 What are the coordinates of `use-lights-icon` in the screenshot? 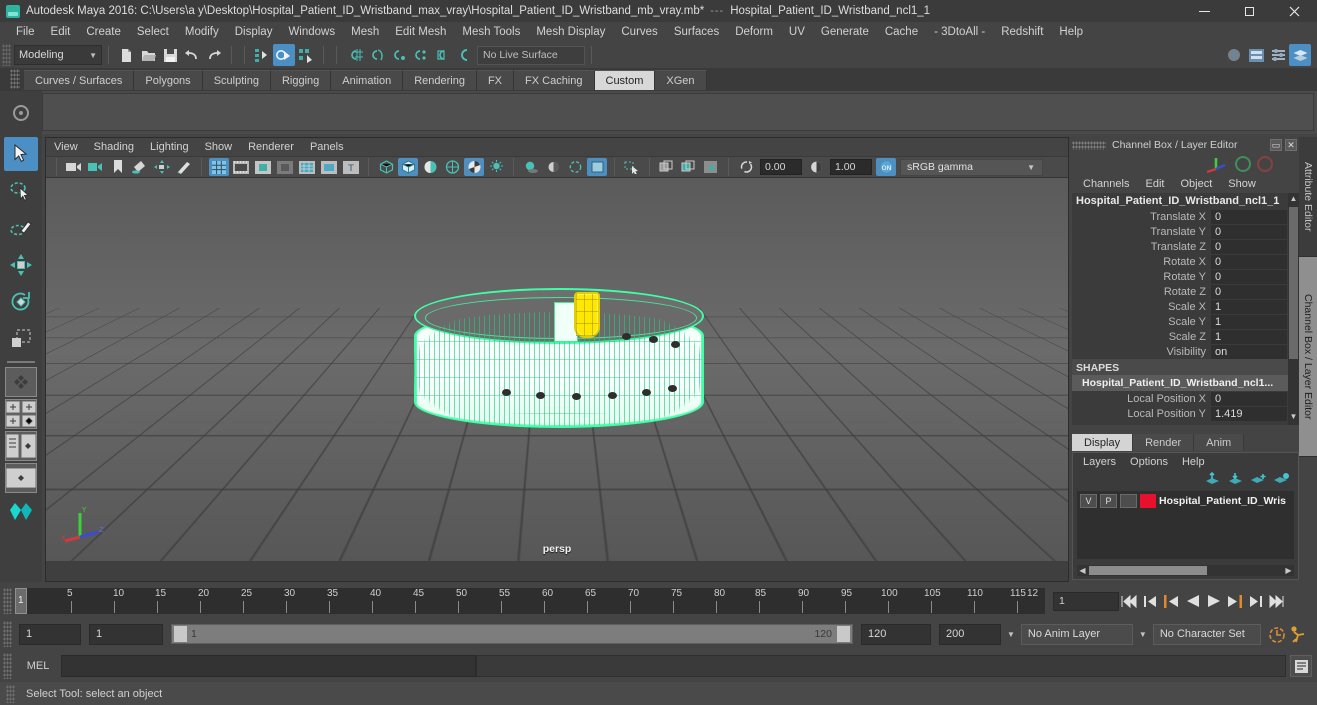 It's located at (496, 167).